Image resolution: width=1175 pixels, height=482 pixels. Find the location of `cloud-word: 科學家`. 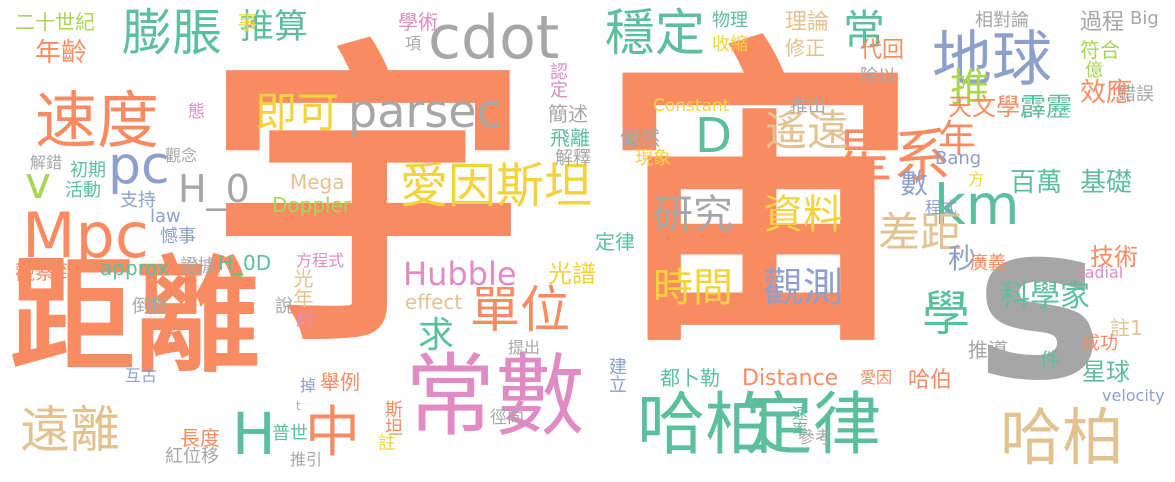

cloud-word: 科學家 is located at coordinates (1045, 296).